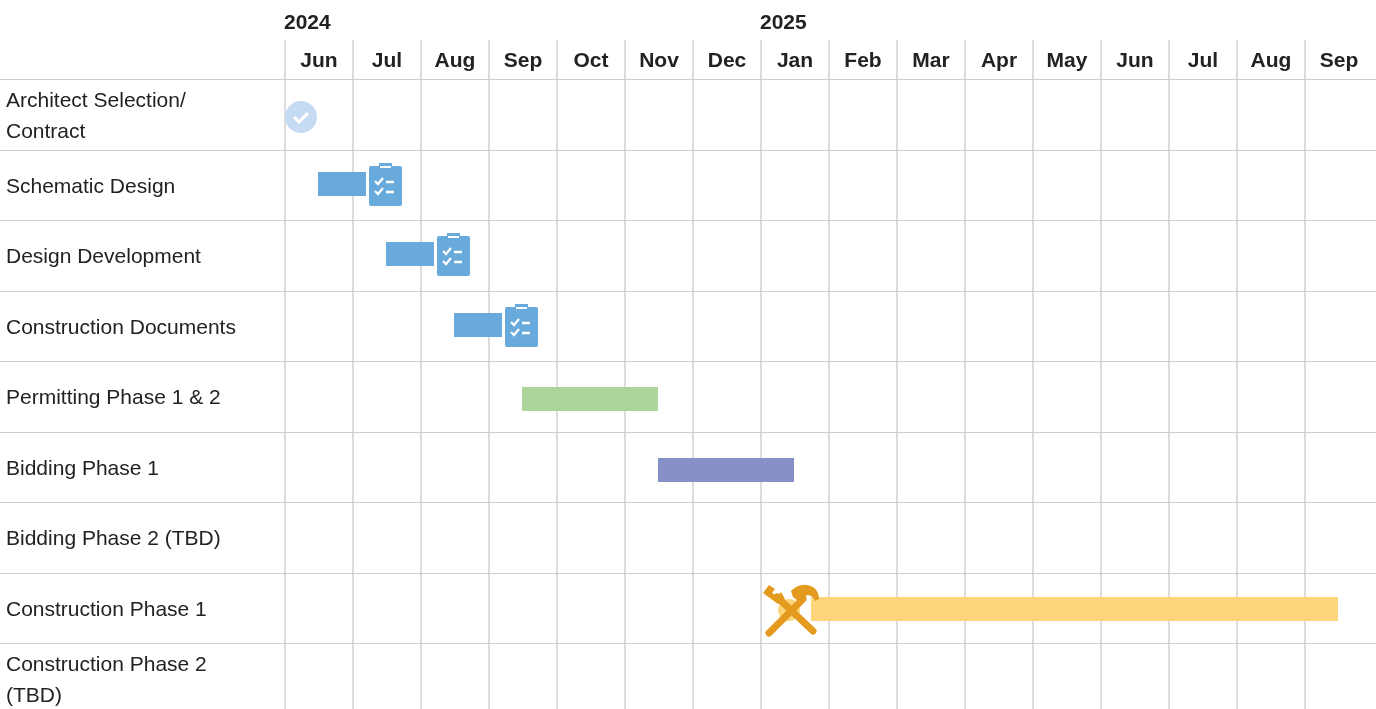  I want to click on task-name: Permitting Phase 1 & 2, so click(113, 397).